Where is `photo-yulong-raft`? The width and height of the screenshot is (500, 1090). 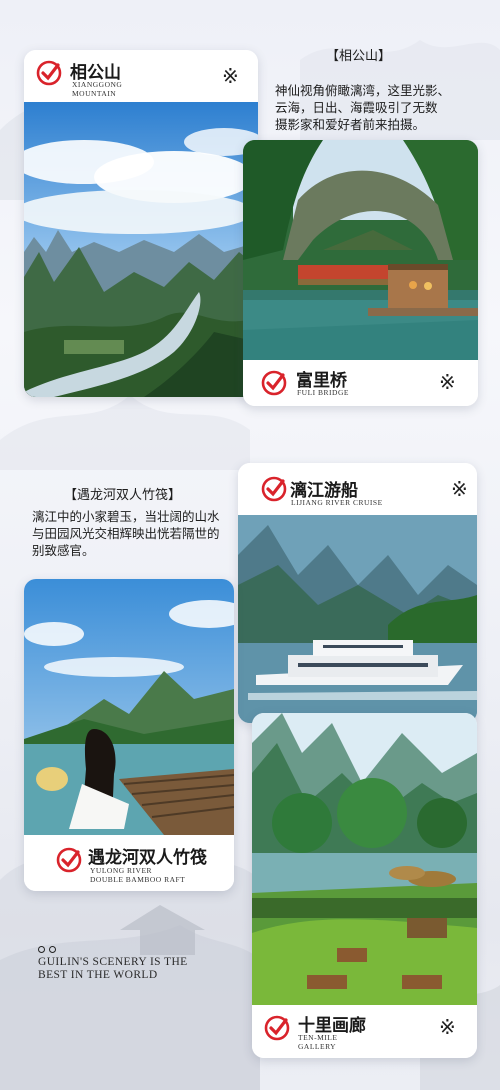 photo-yulong-raft is located at coordinates (129, 707).